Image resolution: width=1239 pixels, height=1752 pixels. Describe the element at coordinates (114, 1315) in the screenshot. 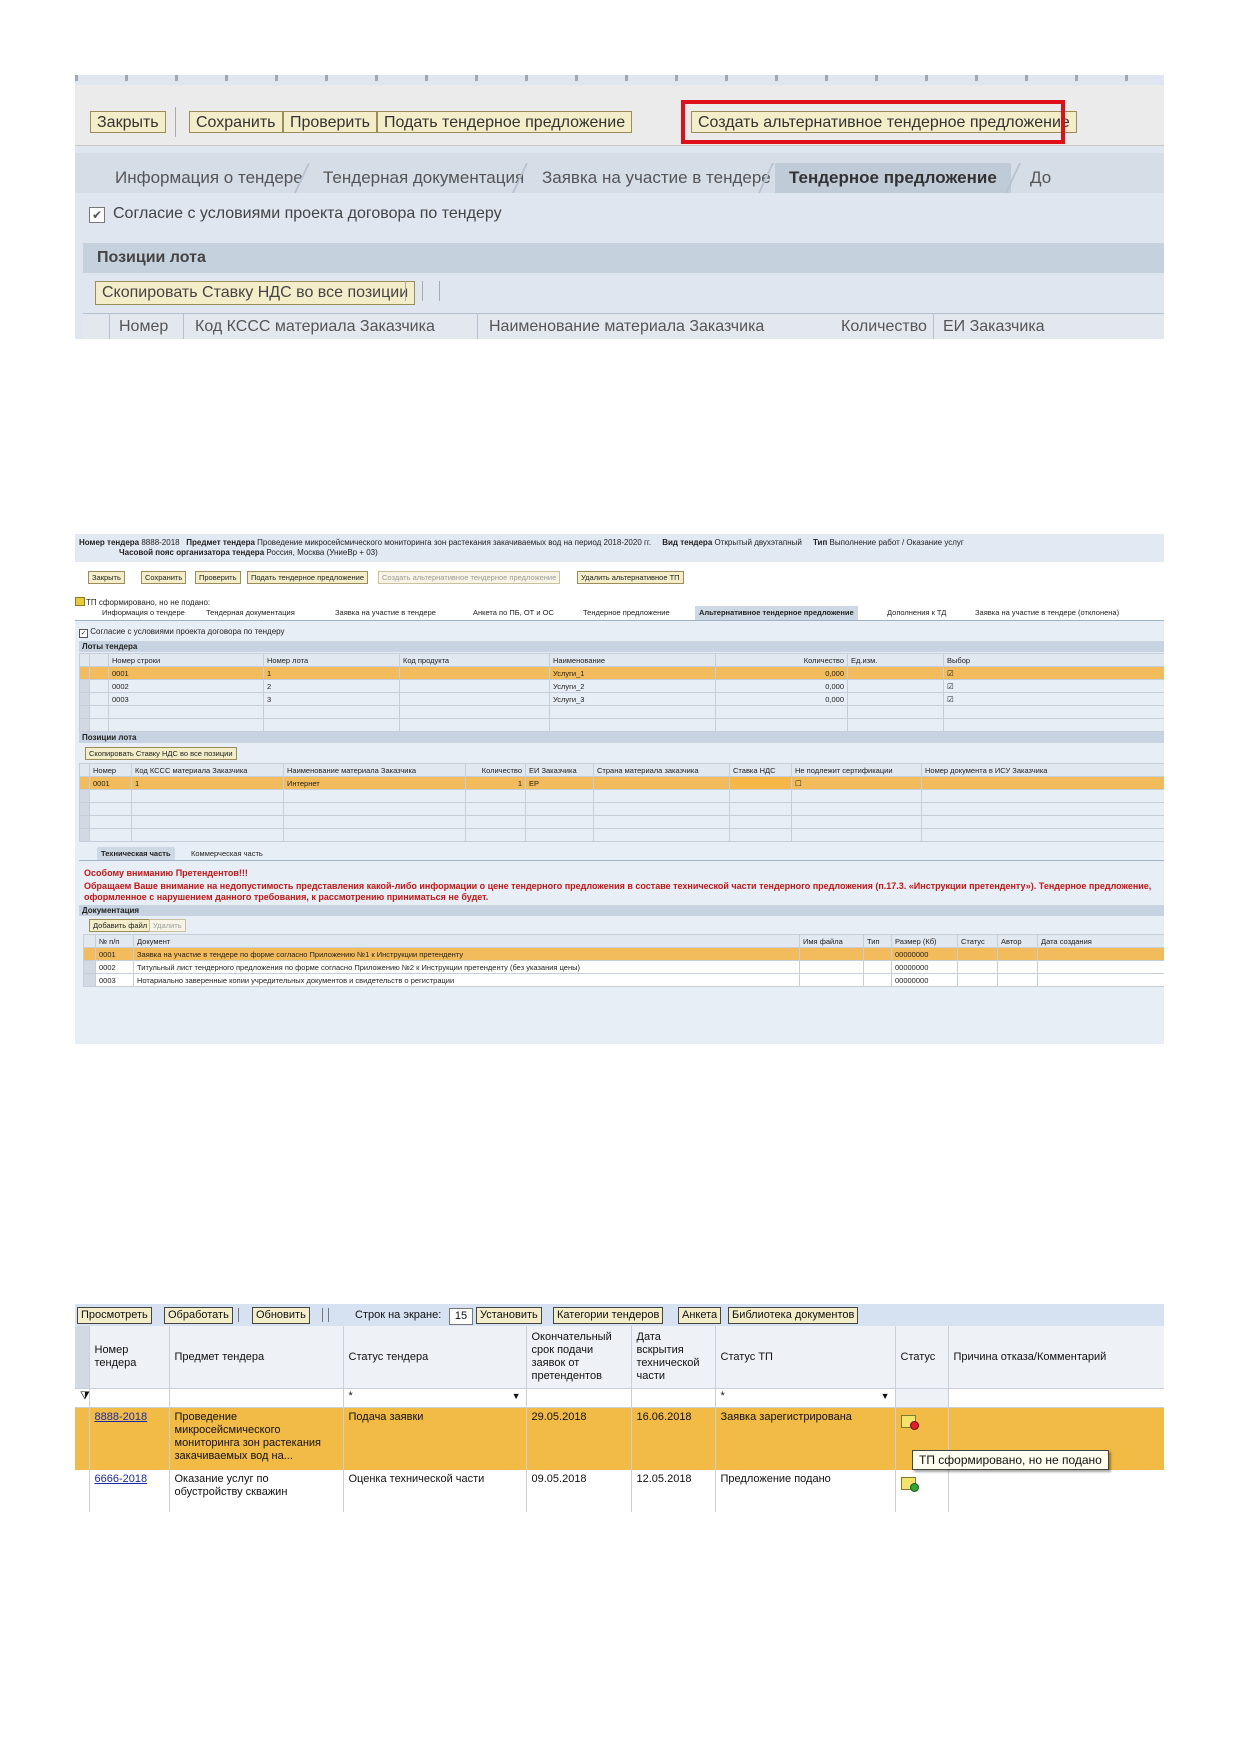

I see `view-button: Просмотреть` at that location.